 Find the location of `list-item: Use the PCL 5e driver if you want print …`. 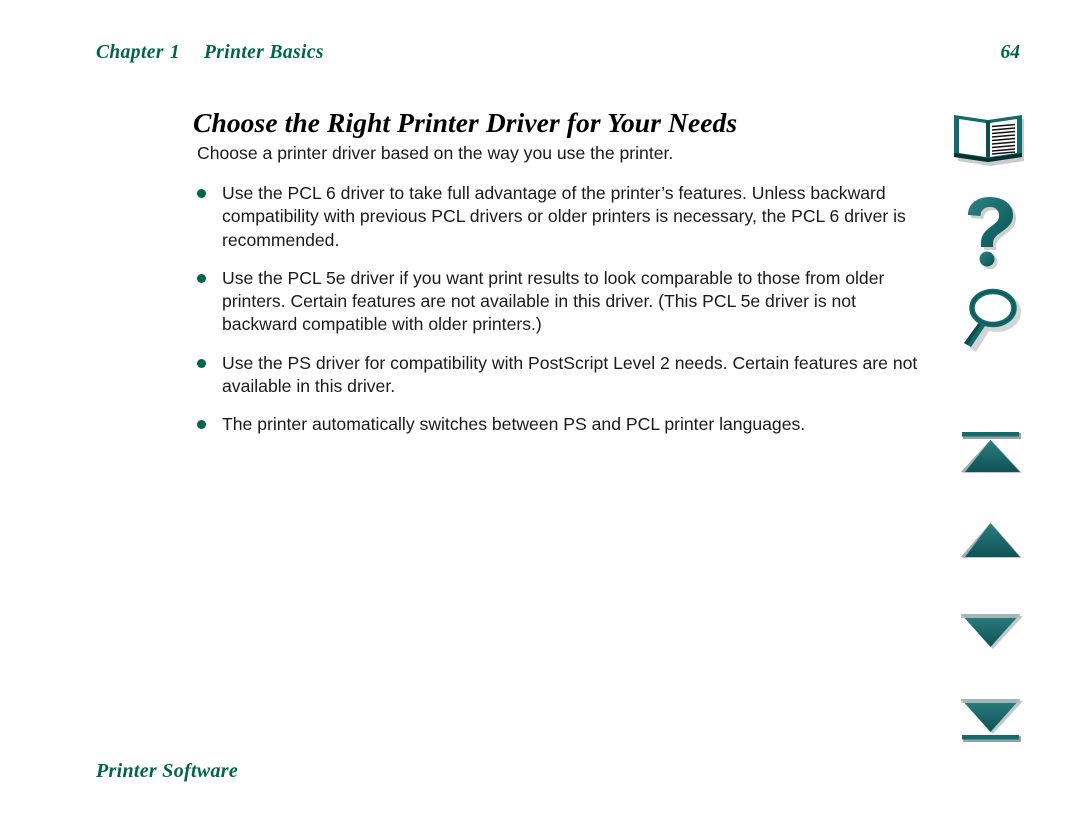

list-item: Use the PCL 5e driver if you want print … is located at coordinates (561, 302).